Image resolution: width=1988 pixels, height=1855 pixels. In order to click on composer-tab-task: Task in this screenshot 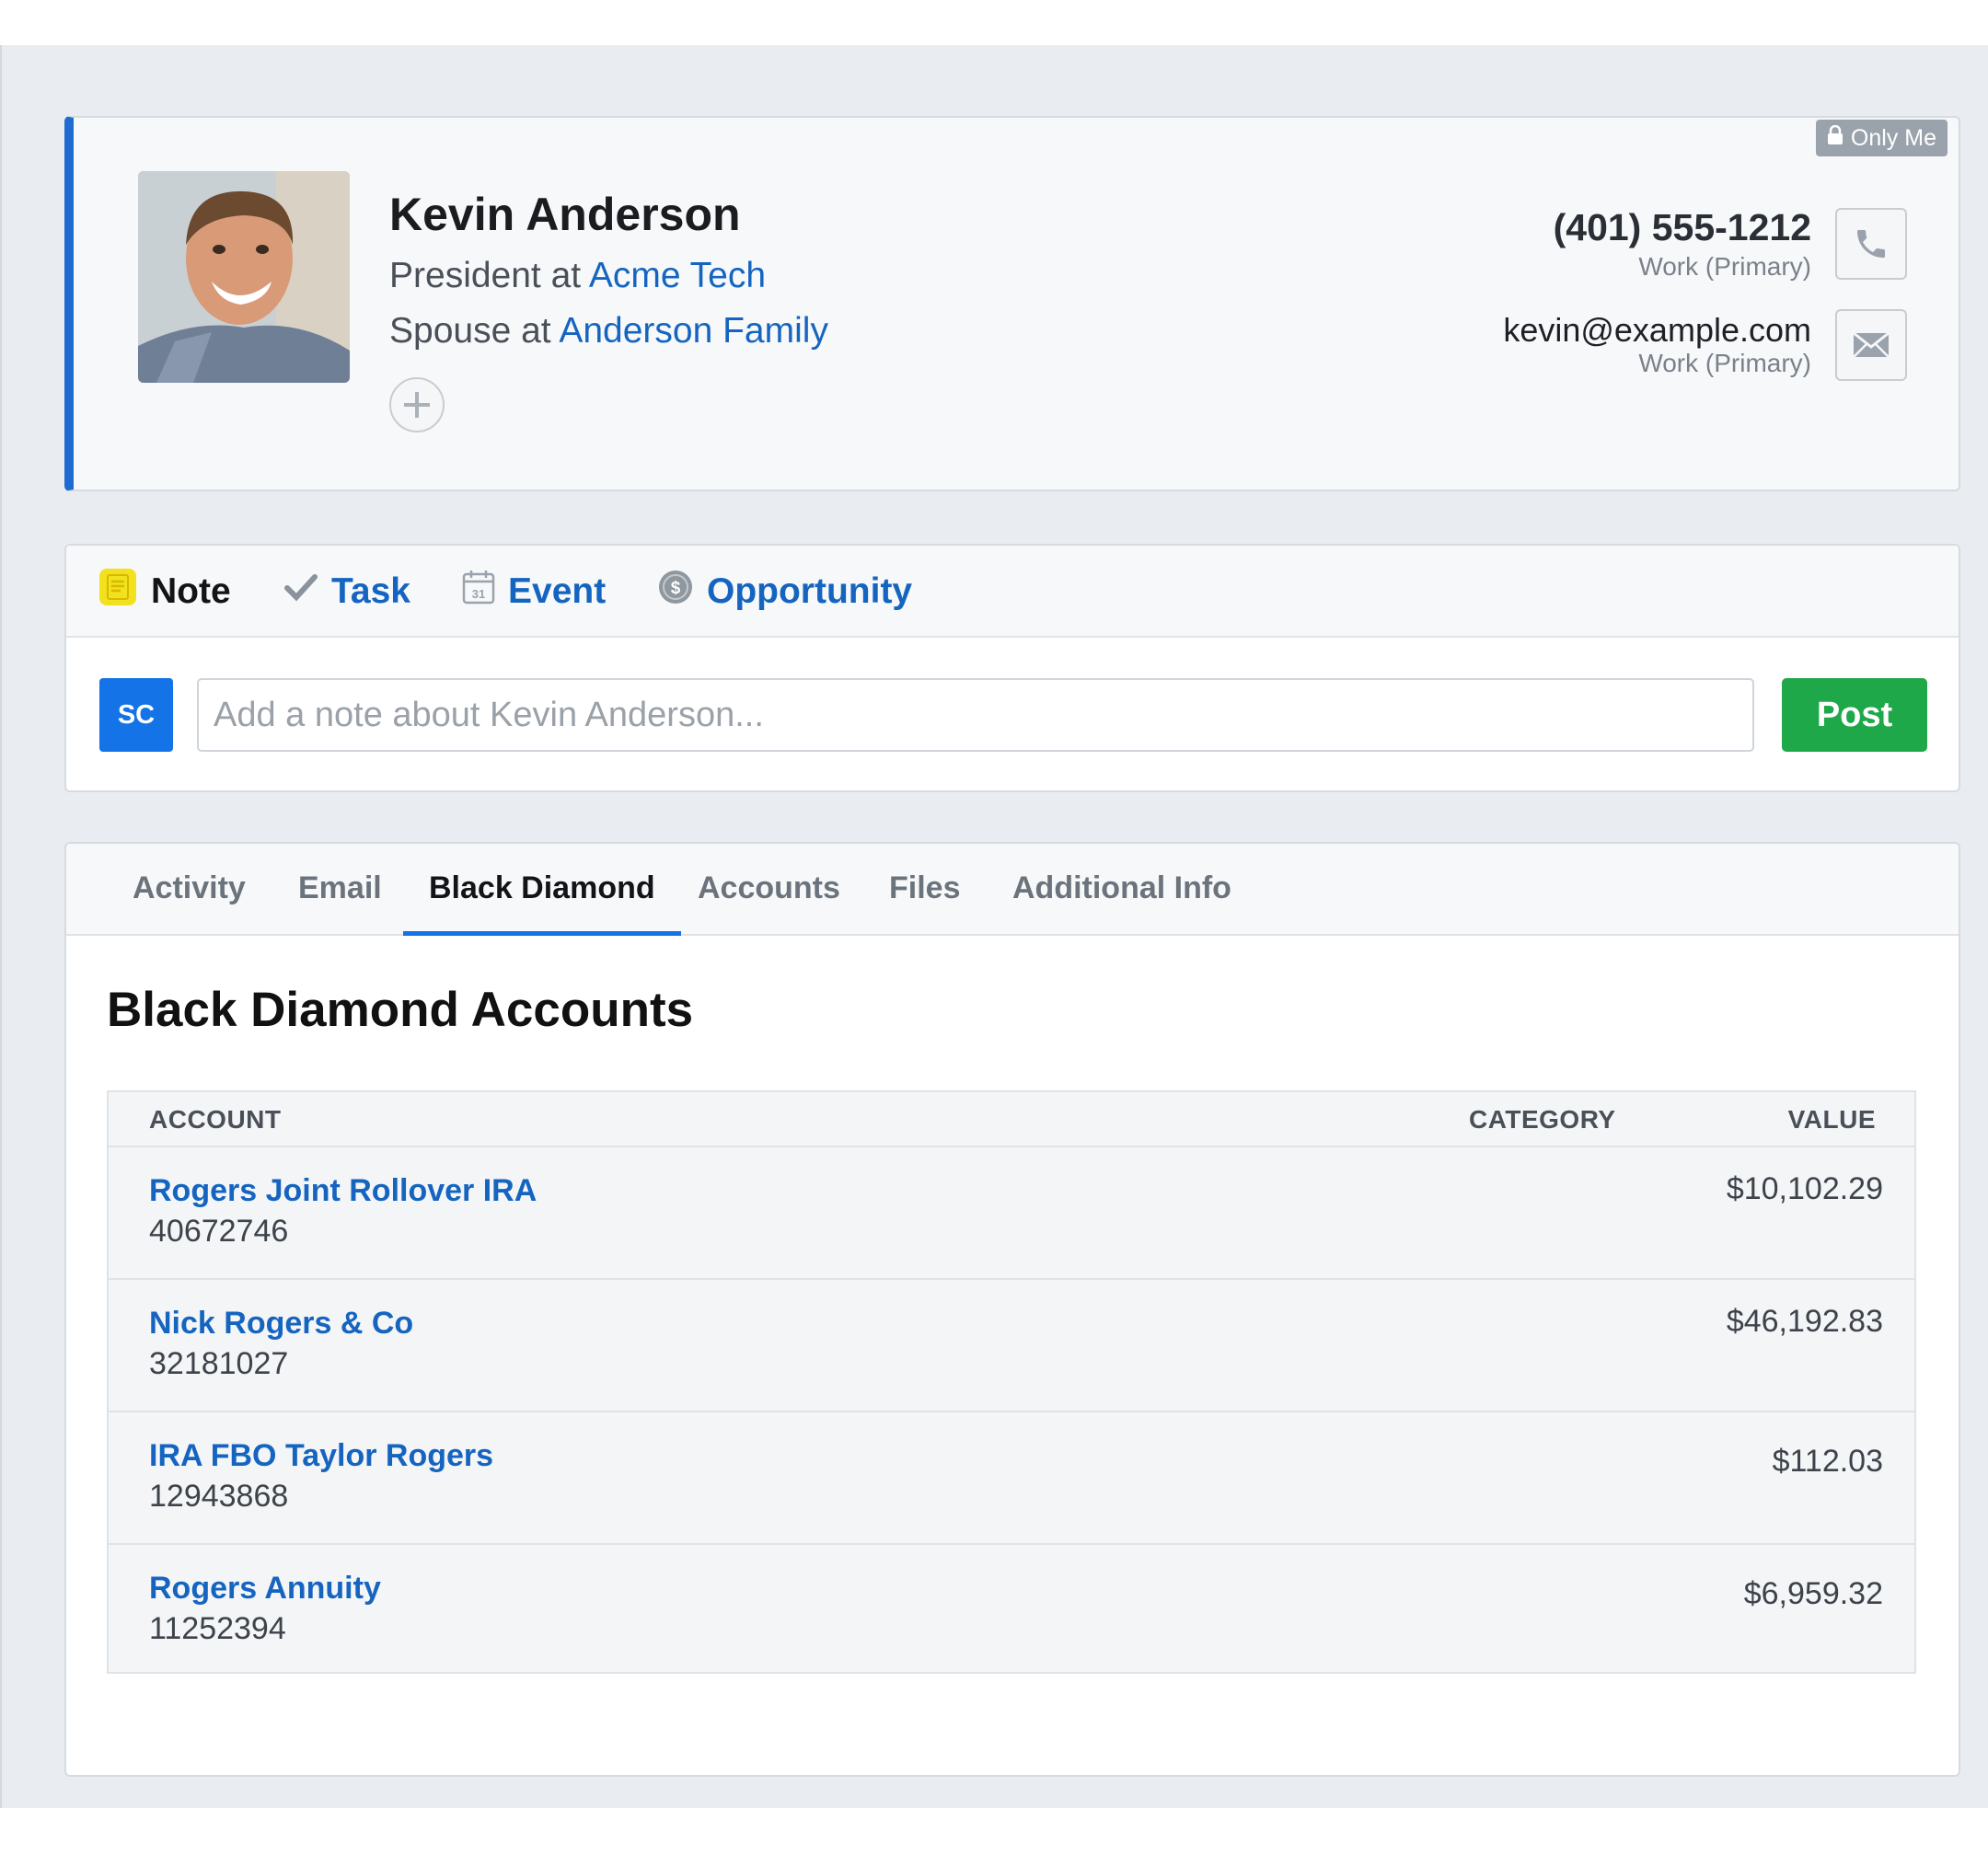, I will do `click(346, 592)`.